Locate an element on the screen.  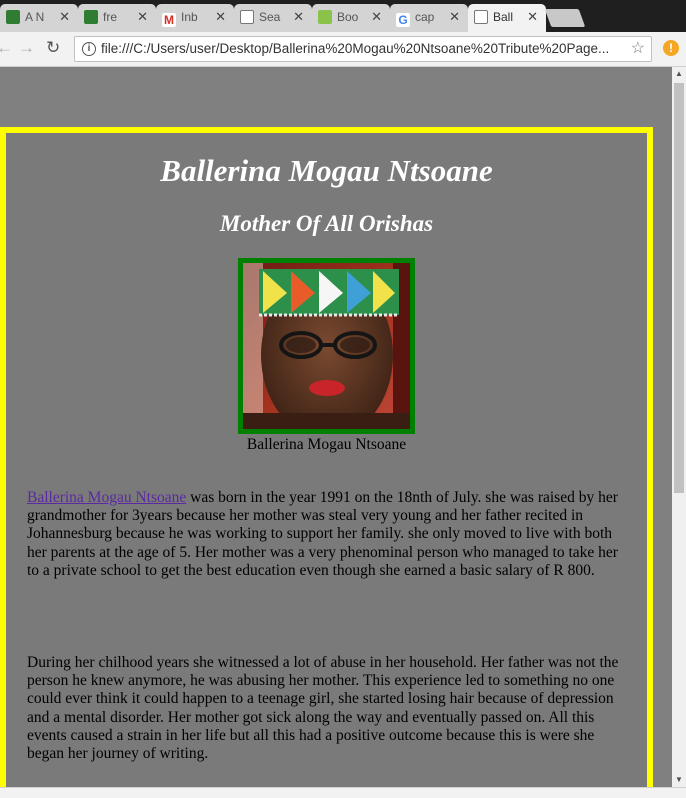
bookmark-star-icon: ☆ is located at coordinates (638, 49).